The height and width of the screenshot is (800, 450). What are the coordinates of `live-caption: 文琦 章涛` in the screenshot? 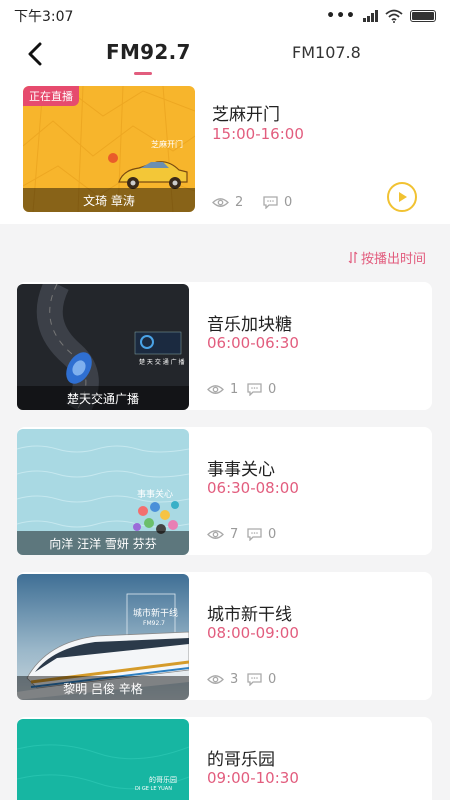 It's located at (109, 200).